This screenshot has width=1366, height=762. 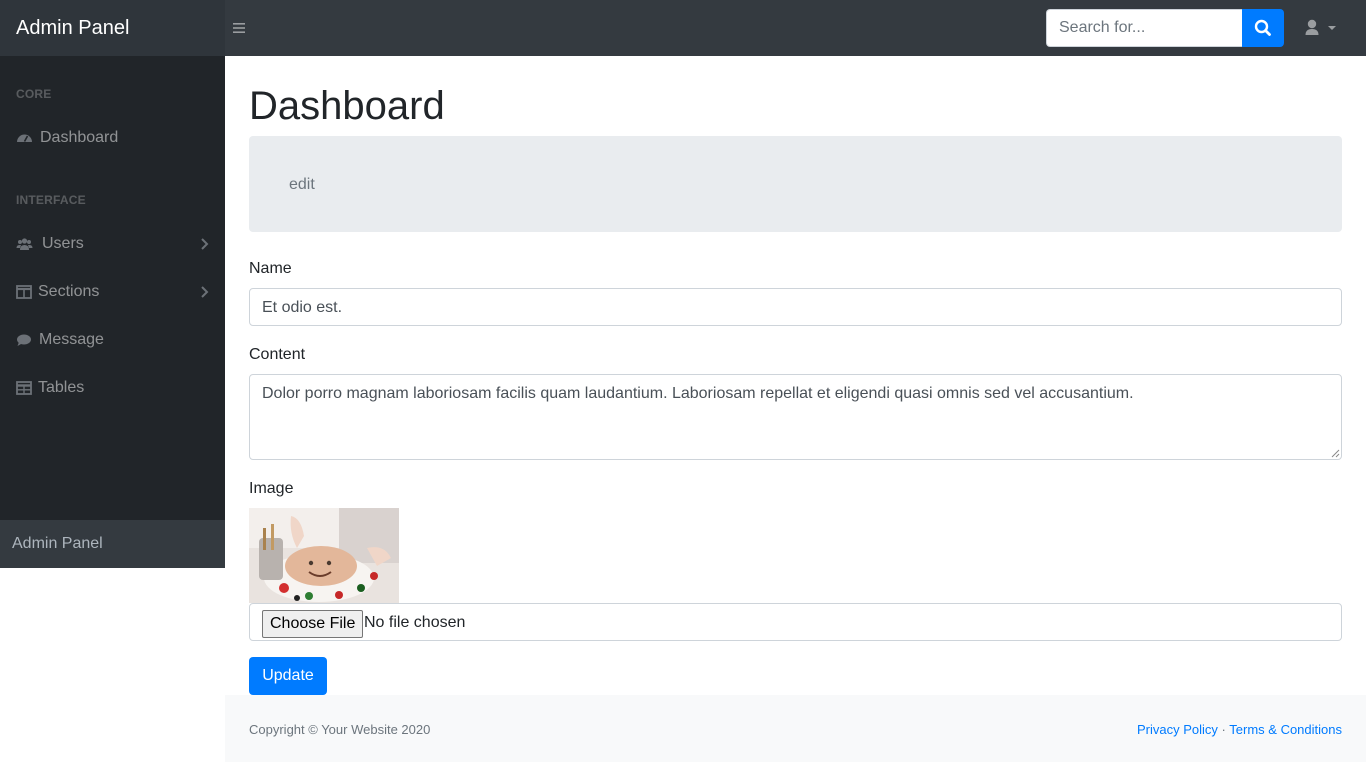 I want to click on file-status-text: No file chosen, so click(x=415, y=622).